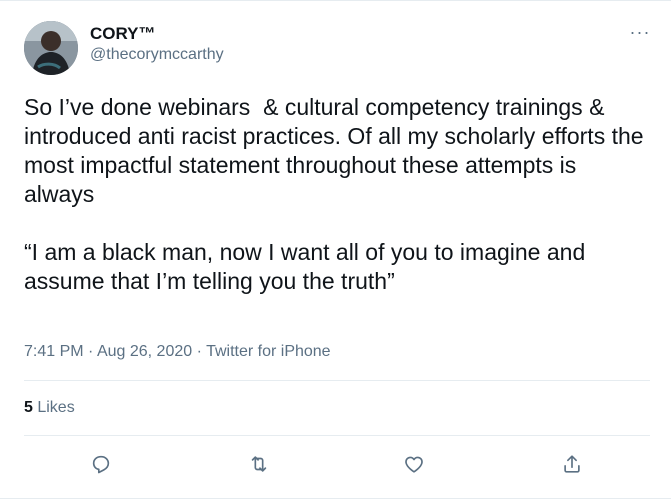 Image resolution: width=671 pixels, height=499 pixels. I want to click on retweet-icon, so click(259, 466).